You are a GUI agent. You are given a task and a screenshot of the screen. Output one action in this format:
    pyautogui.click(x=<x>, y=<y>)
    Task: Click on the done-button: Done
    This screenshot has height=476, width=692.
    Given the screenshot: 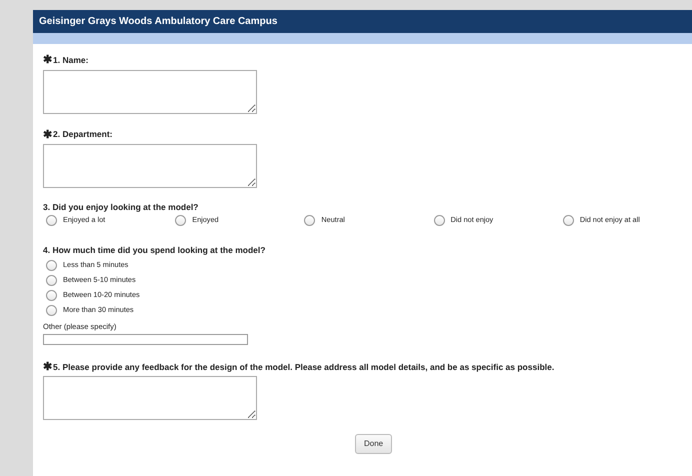 What is the action you would take?
    pyautogui.click(x=373, y=444)
    